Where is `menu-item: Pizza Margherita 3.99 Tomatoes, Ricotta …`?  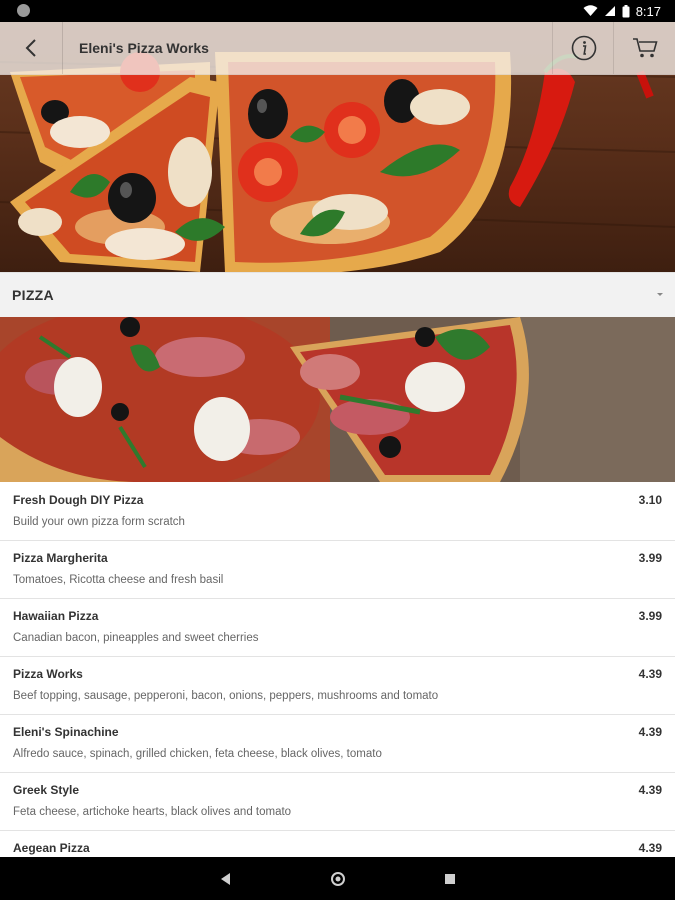 menu-item: Pizza Margherita 3.99 Tomatoes, Ricotta … is located at coordinates (337, 570).